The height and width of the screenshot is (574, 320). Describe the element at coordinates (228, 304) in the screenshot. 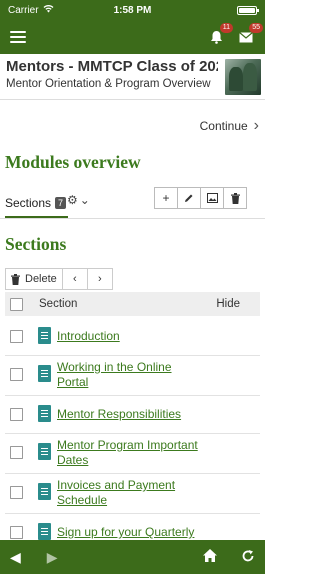

I see `column-hide: Hide` at that location.